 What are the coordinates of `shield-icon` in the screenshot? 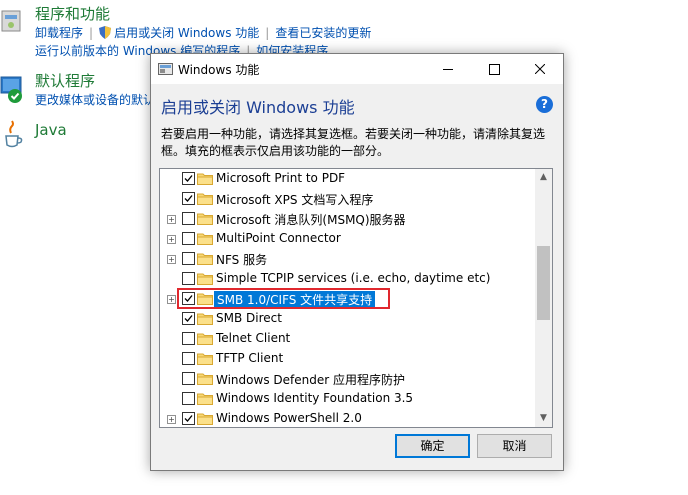 It's located at (105, 32).